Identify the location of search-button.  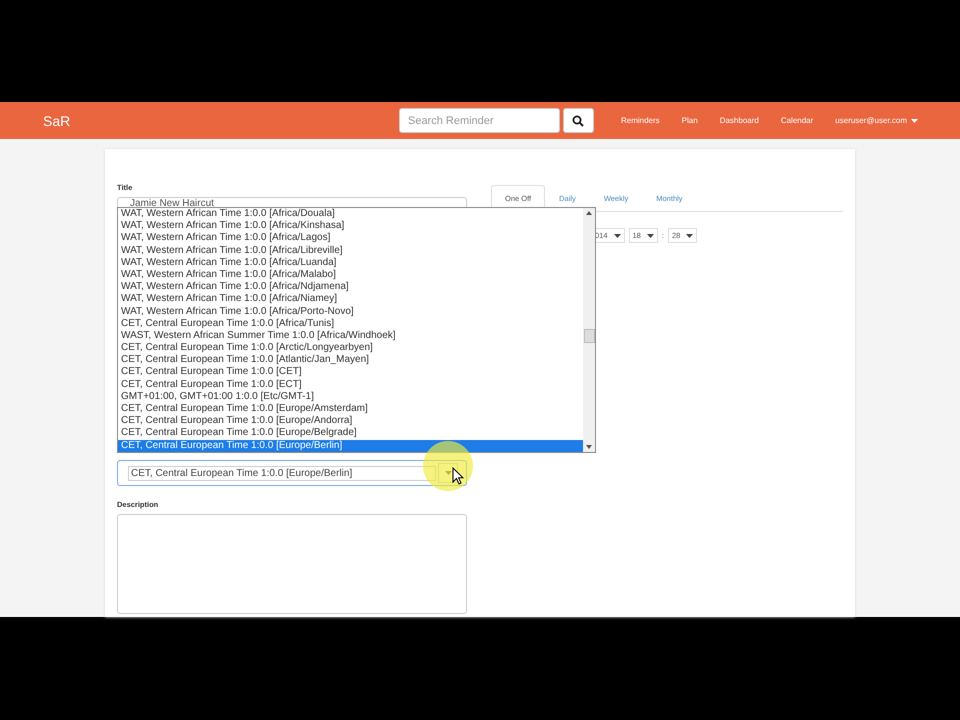
(578, 120).